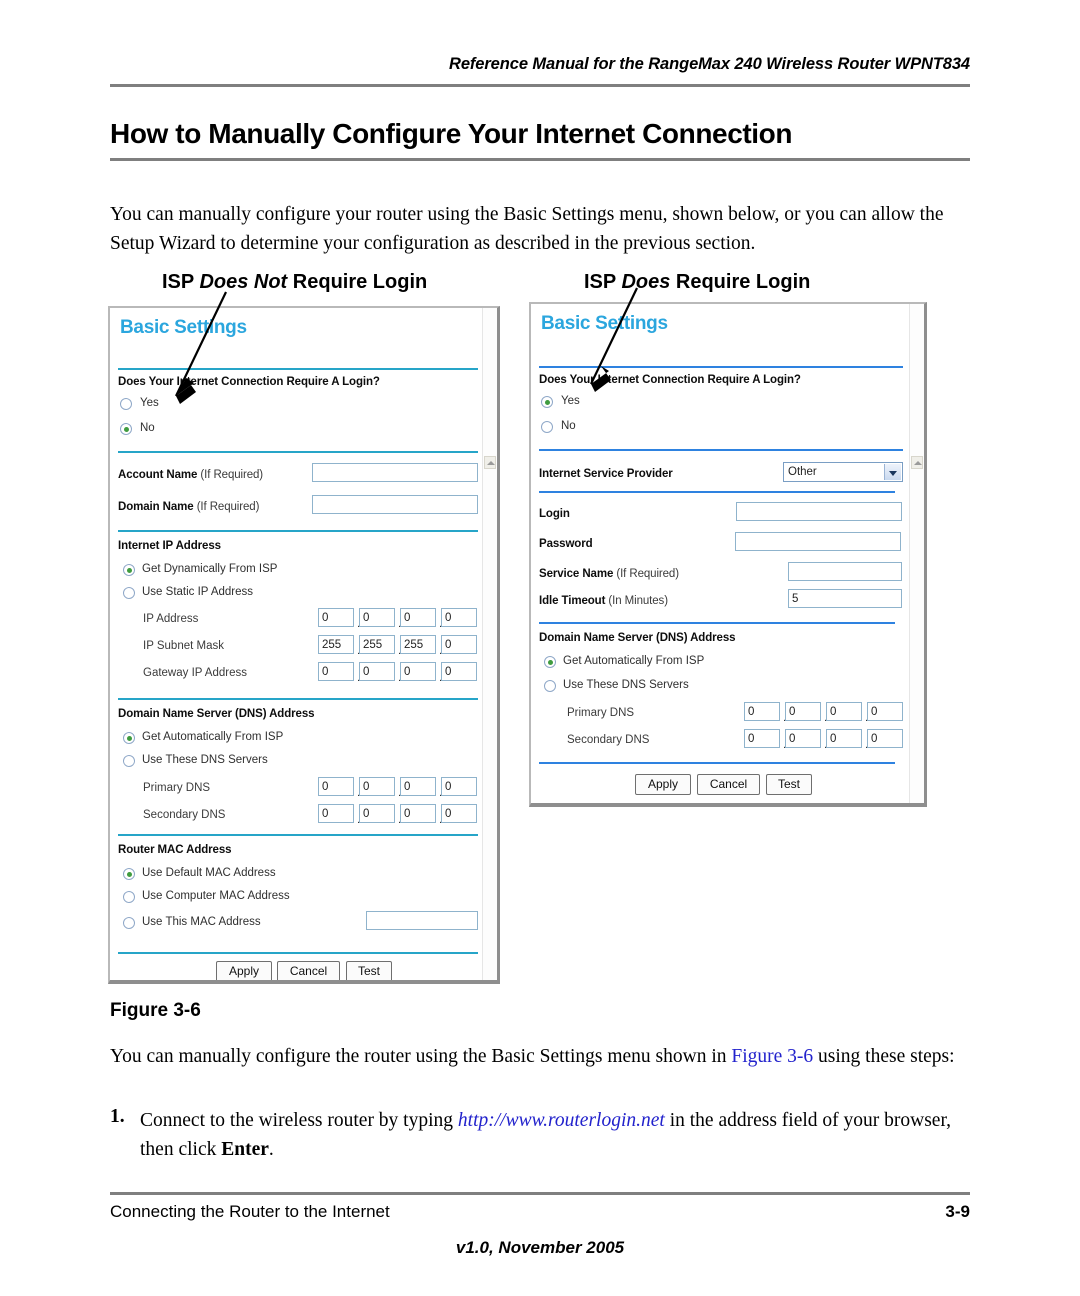  I want to click on cancel-button-right: Cancel, so click(728, 784).